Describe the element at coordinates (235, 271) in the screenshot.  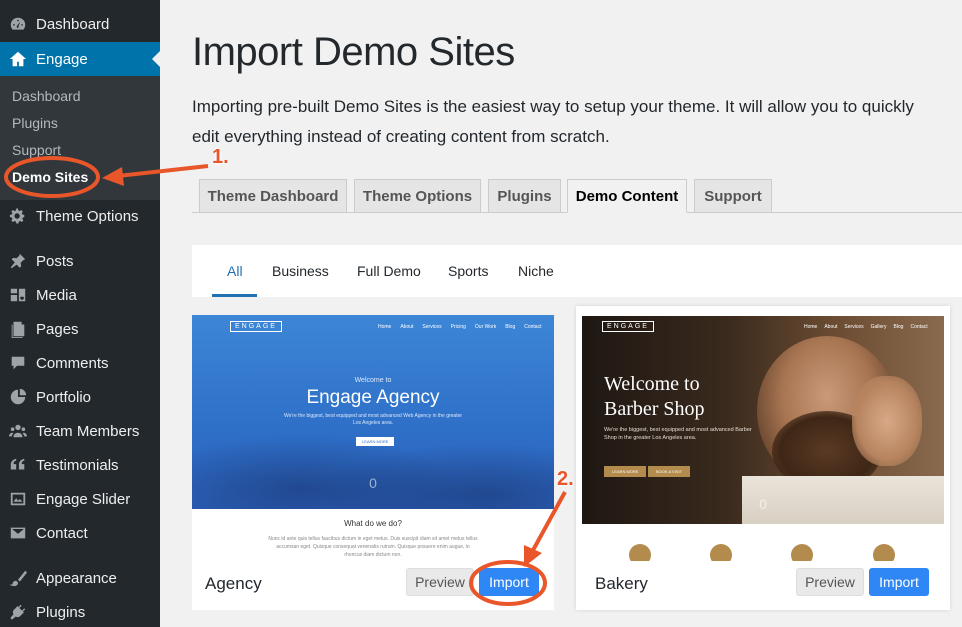
I see `filter-all: All` at that location.